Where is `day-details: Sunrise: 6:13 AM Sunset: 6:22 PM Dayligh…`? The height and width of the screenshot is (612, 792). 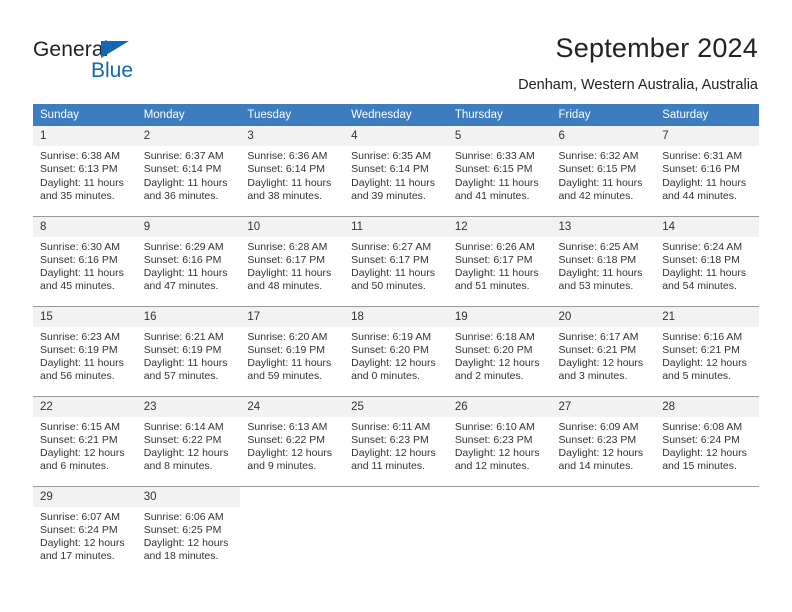 day-details: Sunrise: 6:13 AM Sunset: 6:22 PM Dayligh… is located at coordinates (292, 445).